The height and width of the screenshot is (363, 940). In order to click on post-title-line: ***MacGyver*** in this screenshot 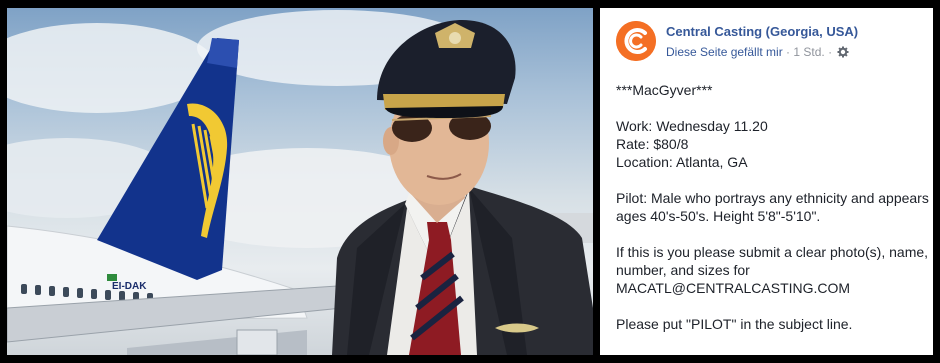, I will do `click(664, 90)`.